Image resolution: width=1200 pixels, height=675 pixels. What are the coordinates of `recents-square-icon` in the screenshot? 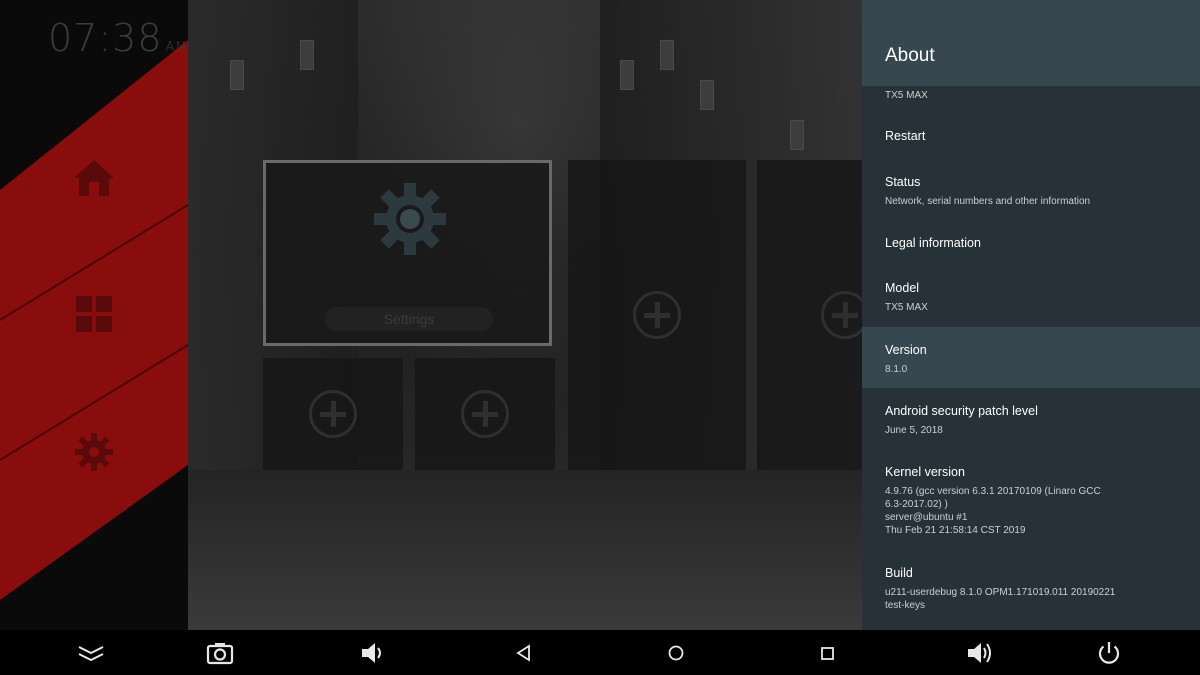 It's located at (827, 653).